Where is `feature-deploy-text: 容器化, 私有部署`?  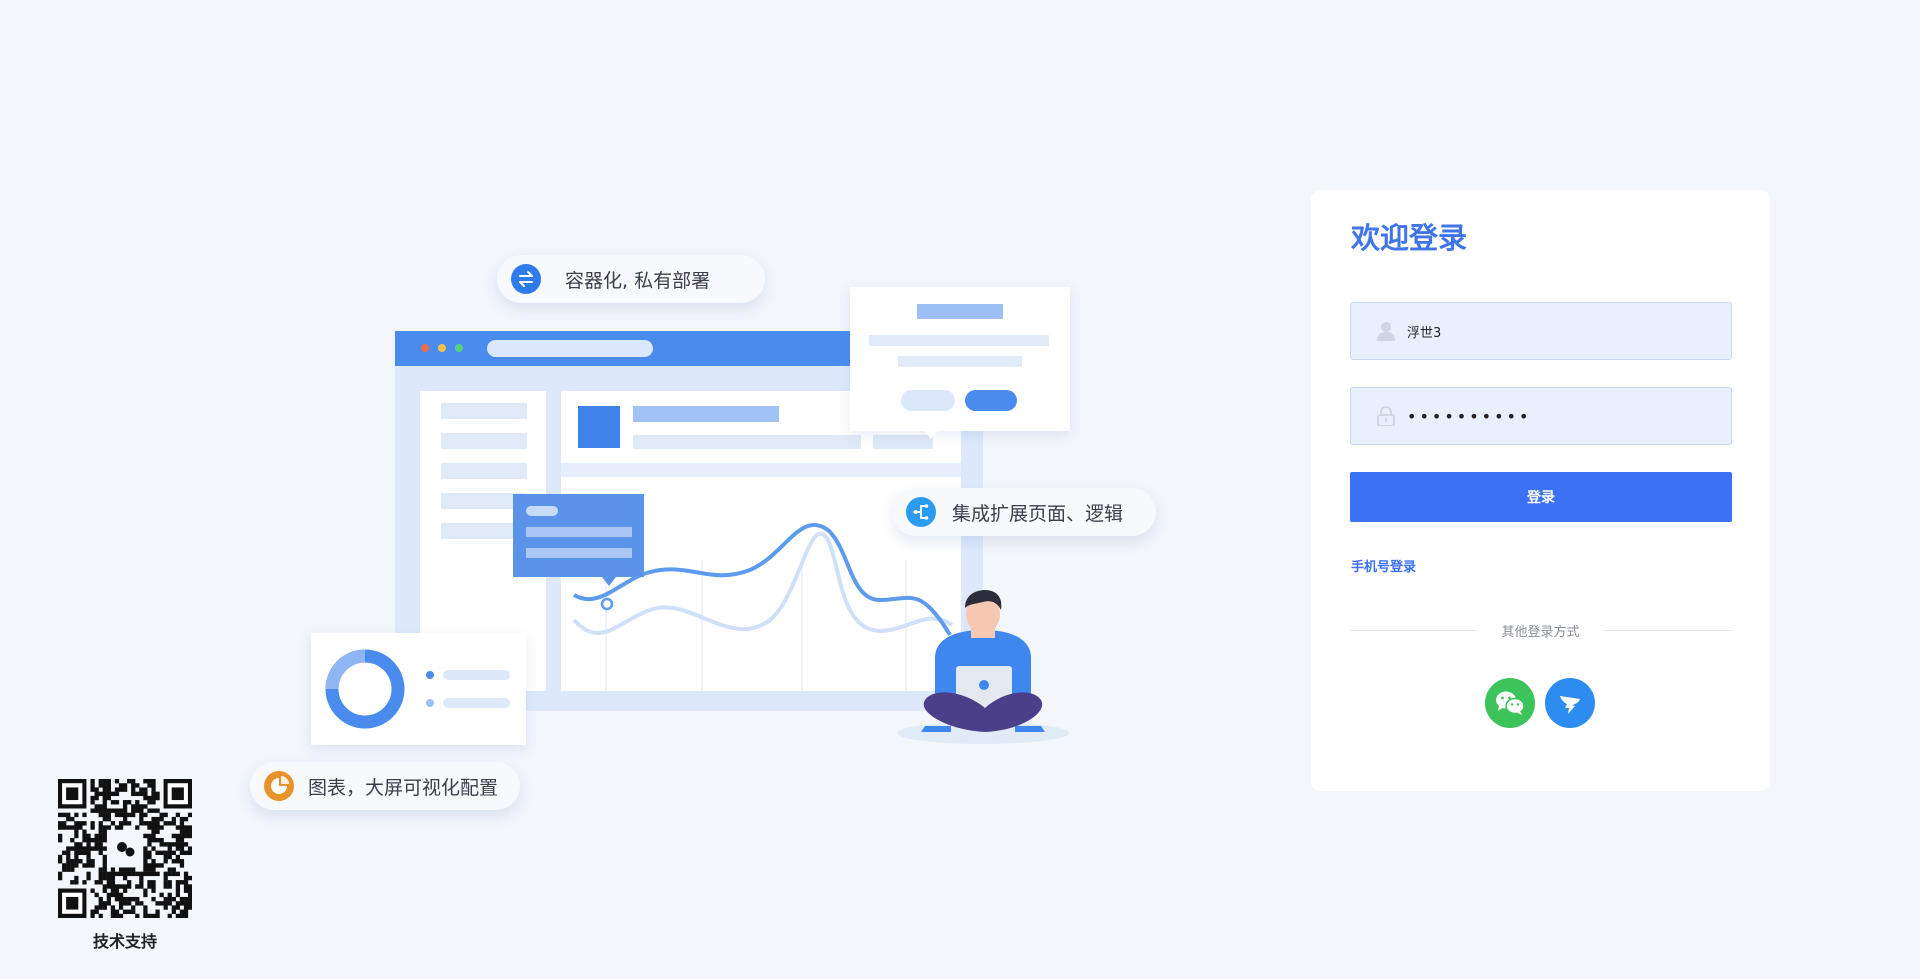
feature-deploy-text: 容器化, 私有部署 is located at coordinates (638, 280).